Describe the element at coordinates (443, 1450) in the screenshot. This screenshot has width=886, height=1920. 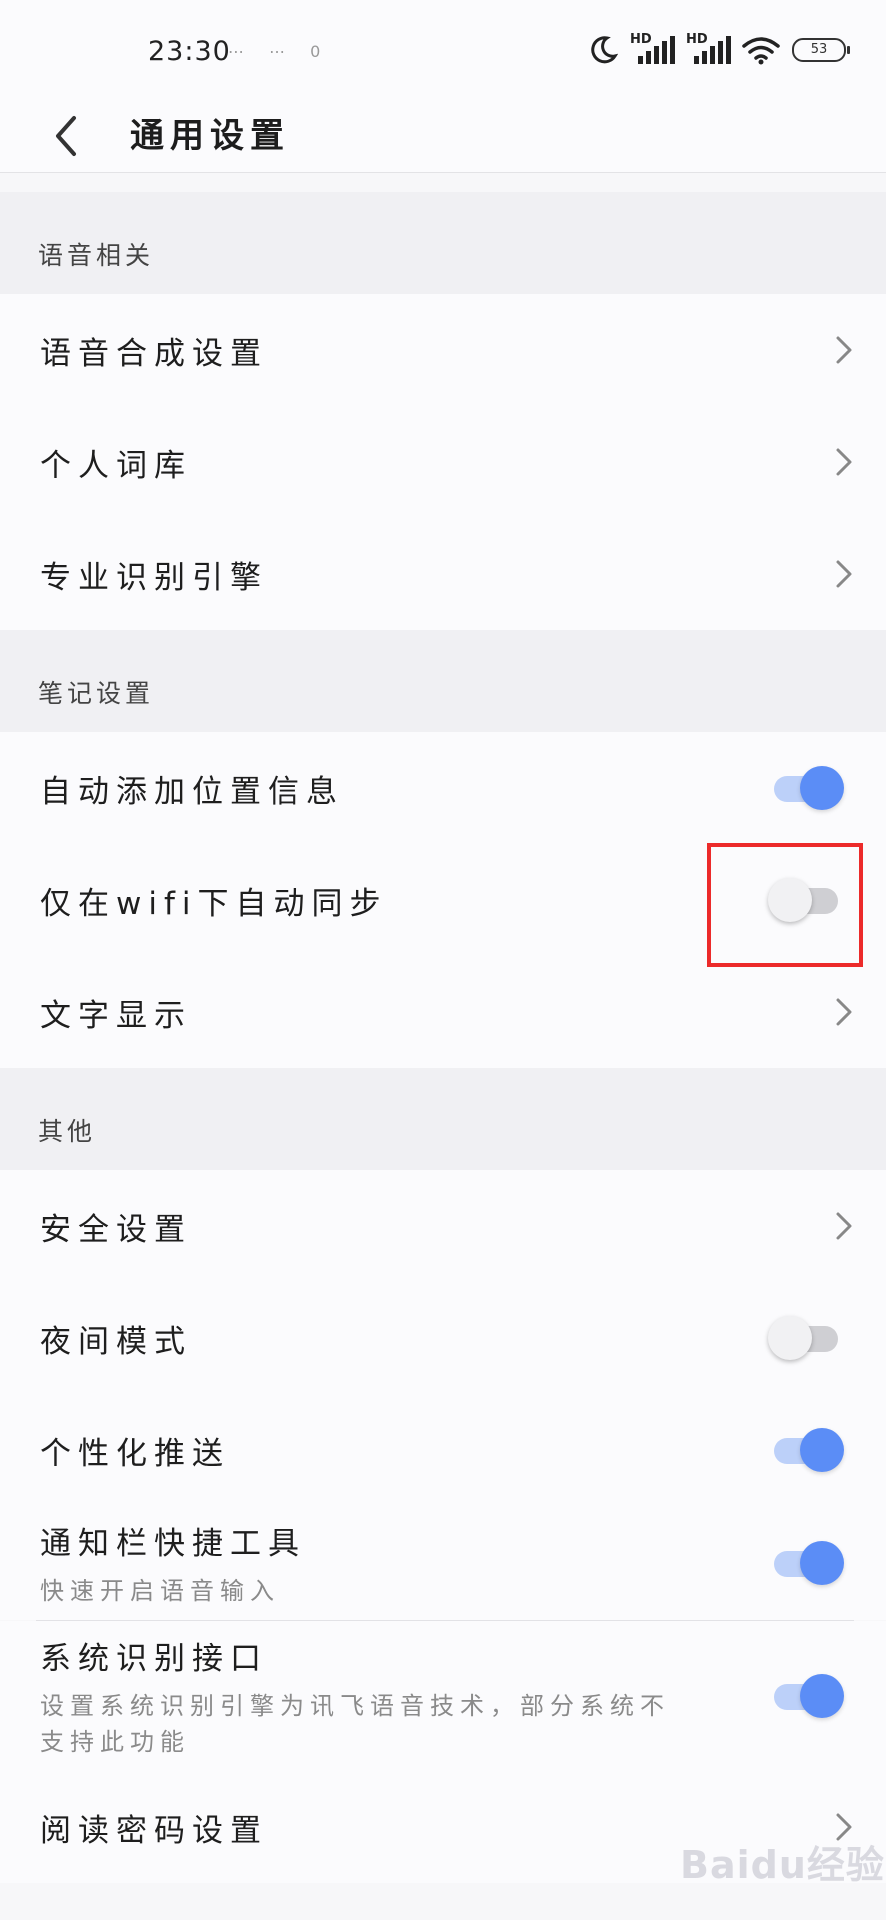
I see `settings-item-personalized-push: 个性化推送` at that location.